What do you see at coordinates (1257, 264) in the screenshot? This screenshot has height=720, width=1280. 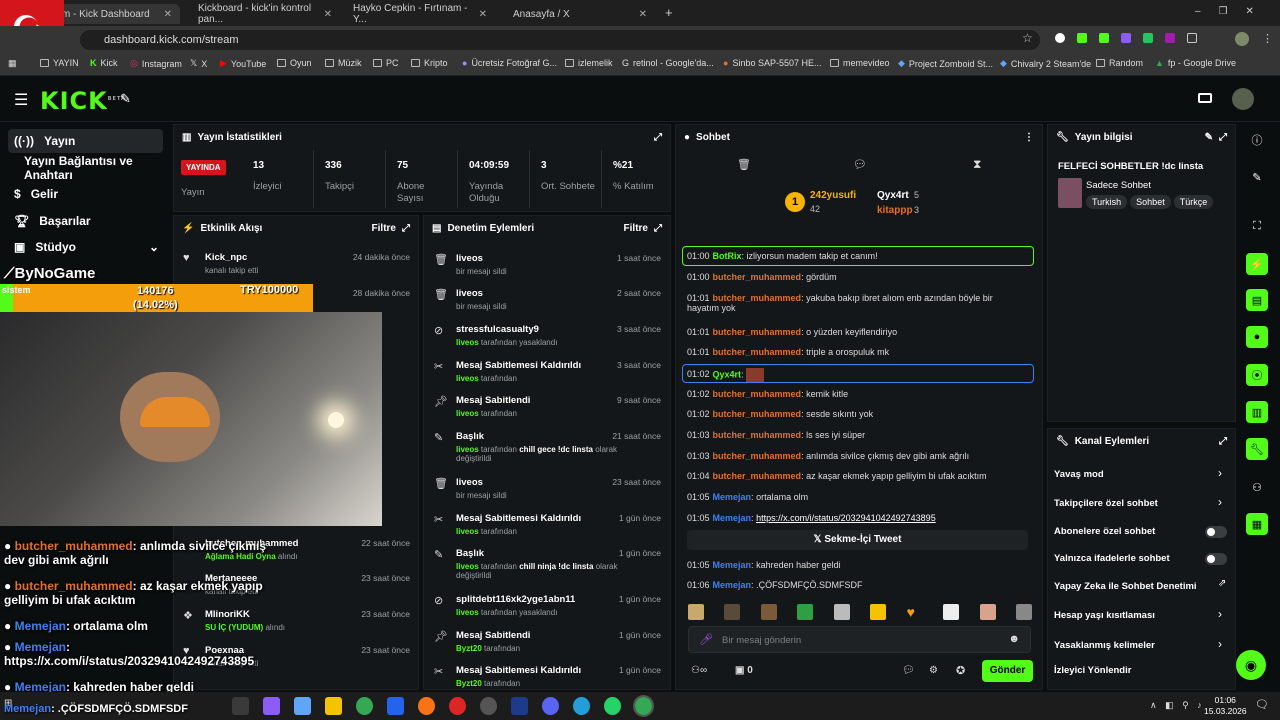 I see `bolt-icon: ⚡` at bounding box center [1257, 264].